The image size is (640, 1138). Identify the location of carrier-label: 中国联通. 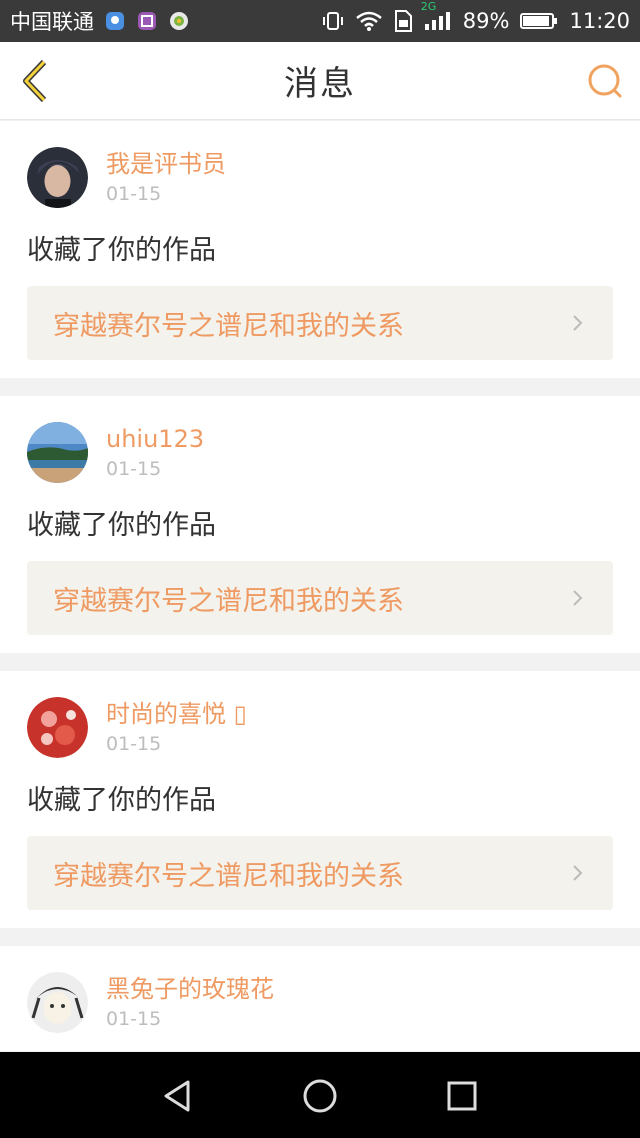
(52, 22).